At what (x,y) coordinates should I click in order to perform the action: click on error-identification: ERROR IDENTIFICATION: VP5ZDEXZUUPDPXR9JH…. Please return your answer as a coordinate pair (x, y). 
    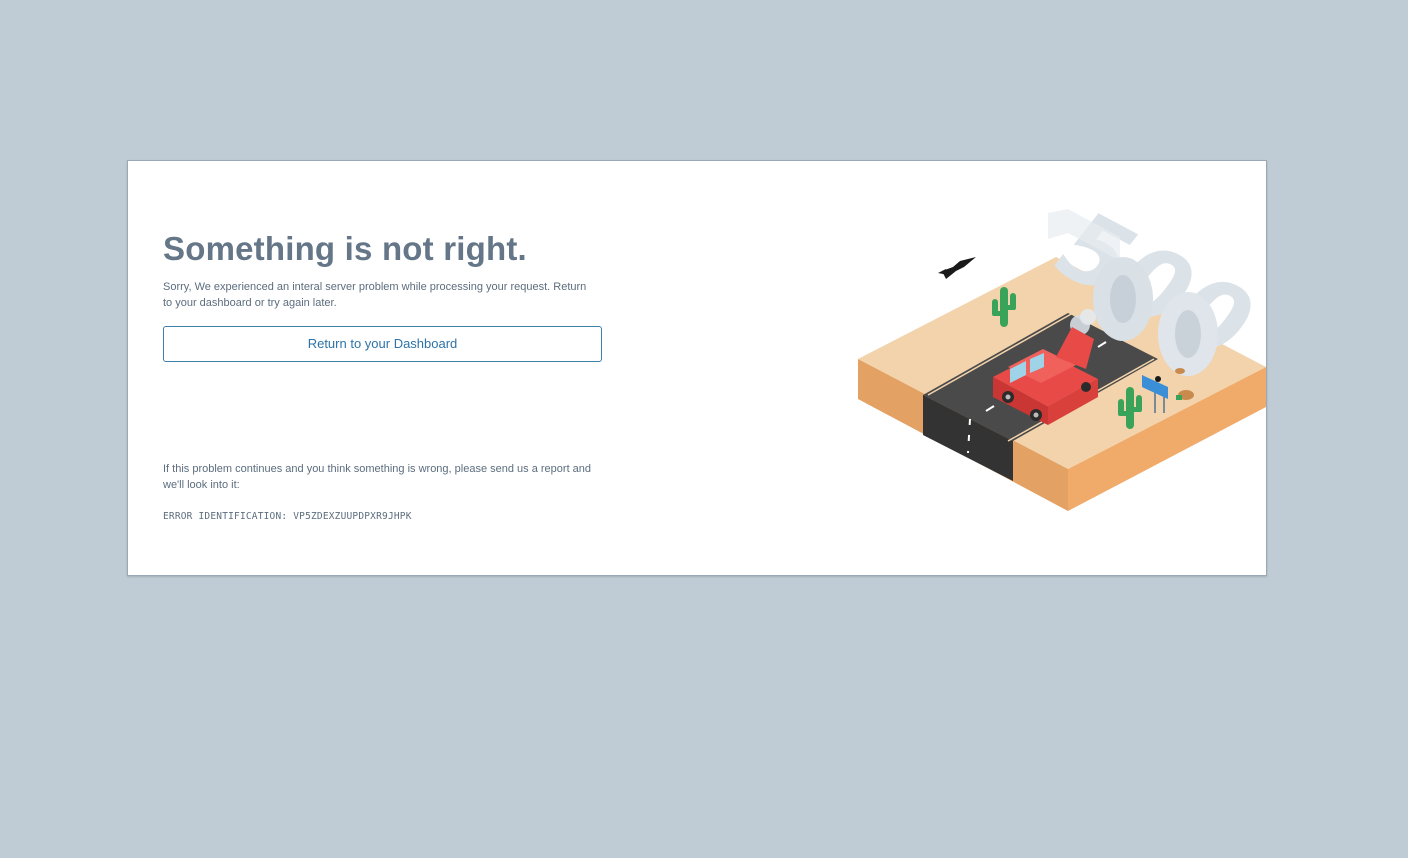
    Looking at the image, I should click on (287, 516).